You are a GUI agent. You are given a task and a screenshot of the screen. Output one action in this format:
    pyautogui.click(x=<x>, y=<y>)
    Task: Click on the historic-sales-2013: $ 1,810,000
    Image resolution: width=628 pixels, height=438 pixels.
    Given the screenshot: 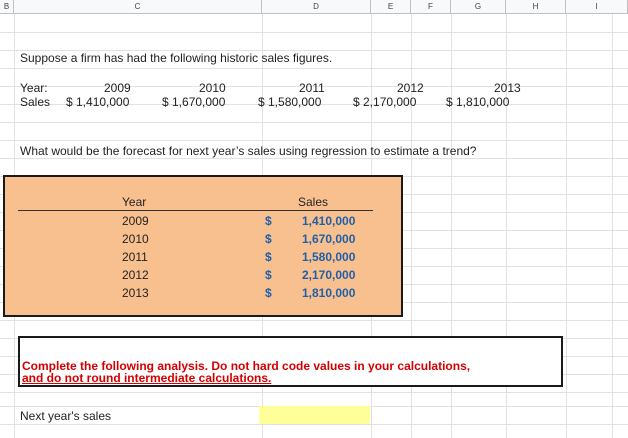 What is the action you would take?
    pyautogui.click(x=477, y=102)
    